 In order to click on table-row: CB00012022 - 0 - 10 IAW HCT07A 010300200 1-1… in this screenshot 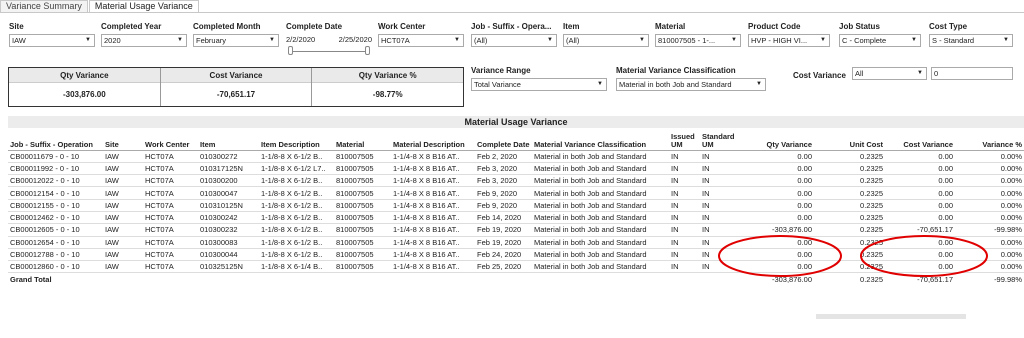, I will do `click(516, 181)`.